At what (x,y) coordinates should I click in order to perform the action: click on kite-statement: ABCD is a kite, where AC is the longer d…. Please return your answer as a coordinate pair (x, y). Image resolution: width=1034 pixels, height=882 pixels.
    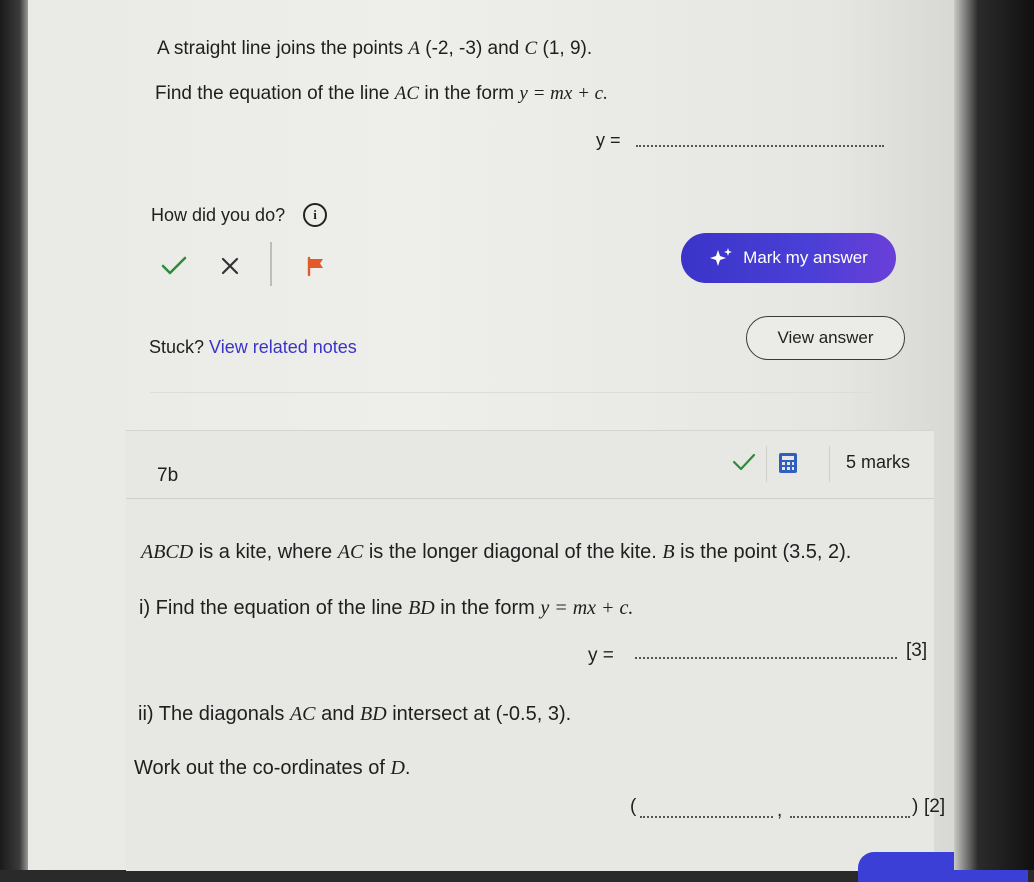
    Looking at the image, I should click on (496, 552).